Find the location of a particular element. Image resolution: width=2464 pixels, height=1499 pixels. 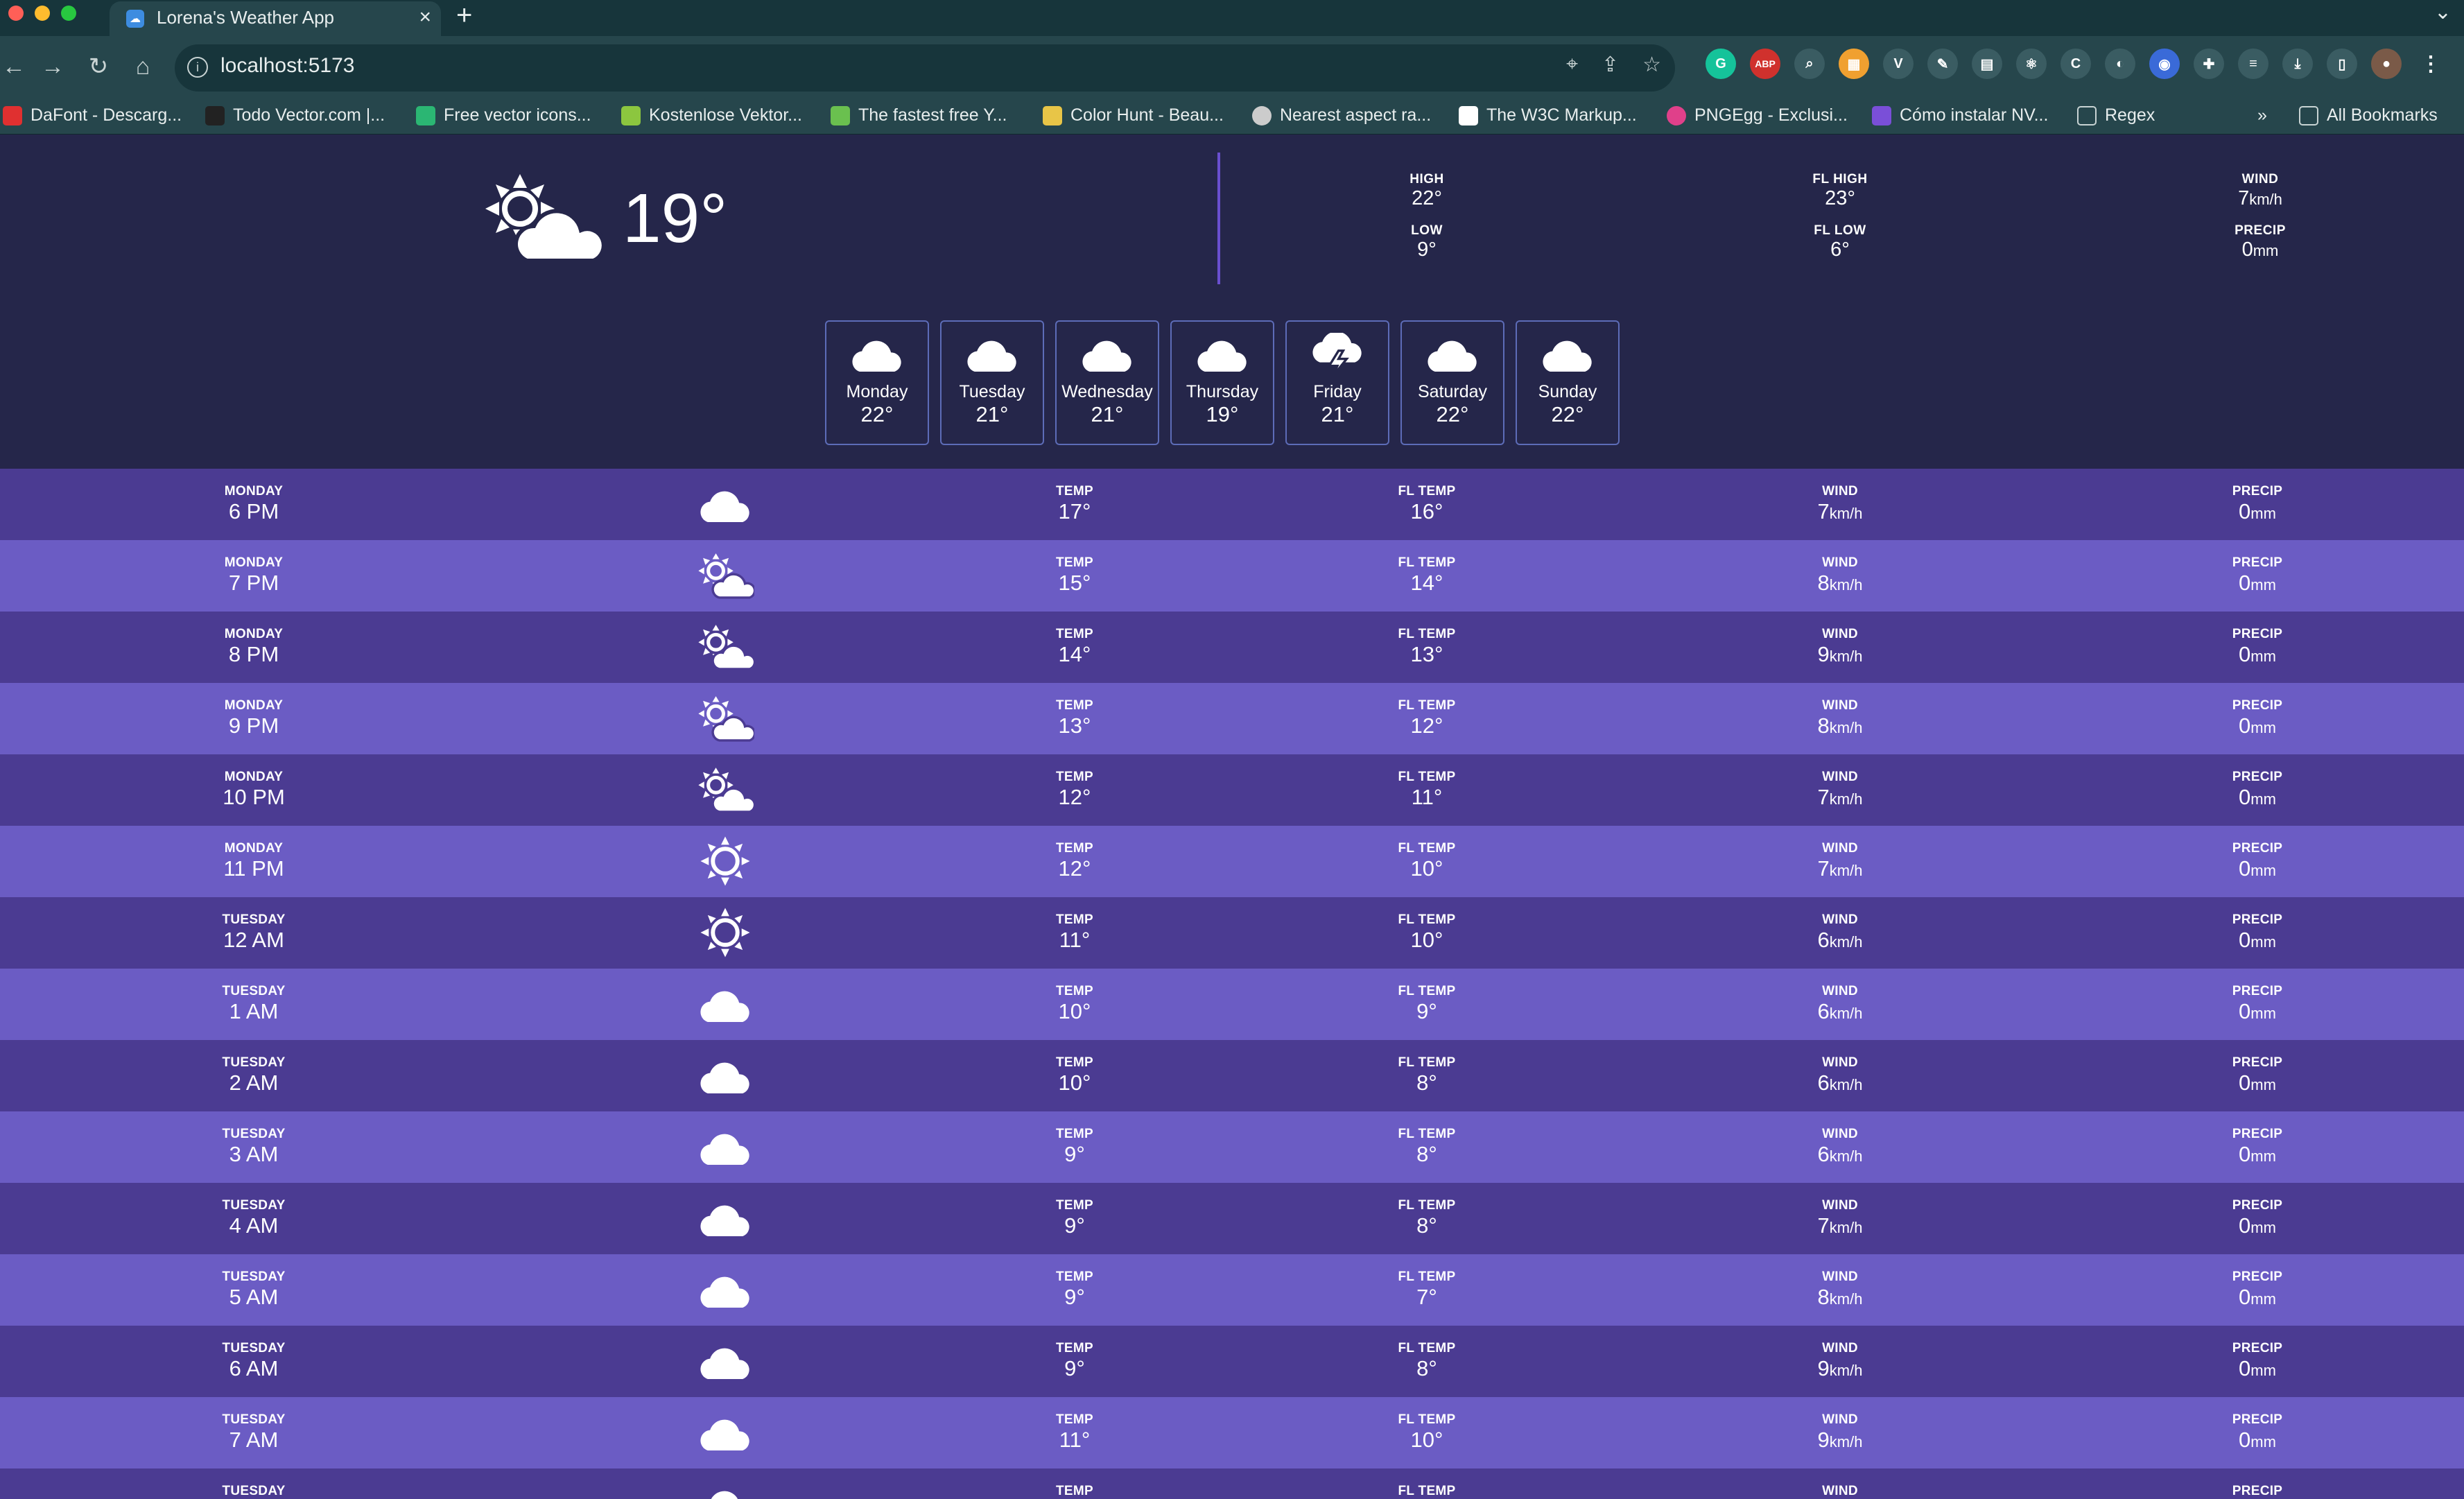

day-card-saturday: Saturday 22° is located at coordinates (1452, 382).